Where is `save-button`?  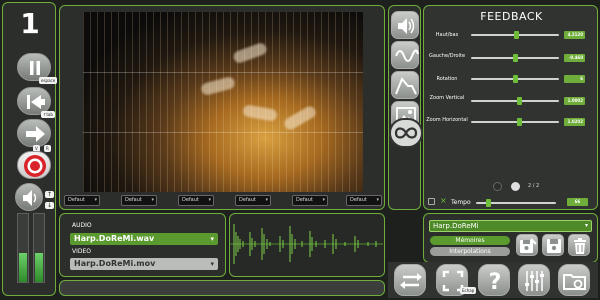 save-button is located at coordinates (553, 245).